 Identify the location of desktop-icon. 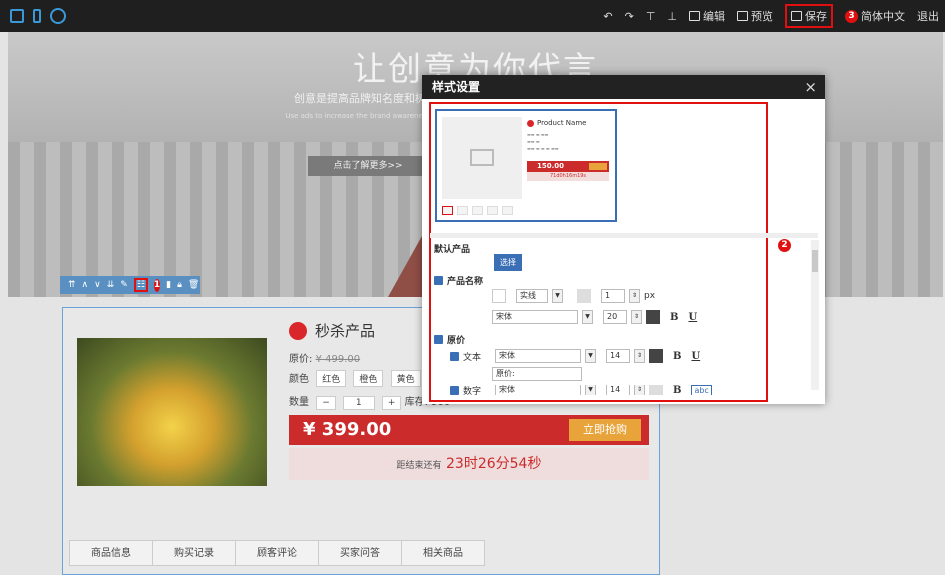
(17, 16).